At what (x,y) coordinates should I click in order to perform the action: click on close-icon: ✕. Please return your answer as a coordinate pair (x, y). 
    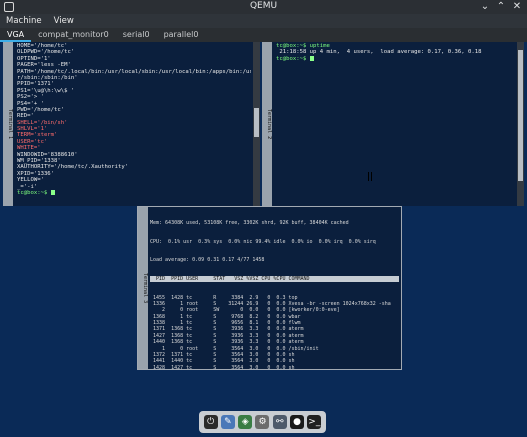
    Looking at the image, I should click on (517, 7).